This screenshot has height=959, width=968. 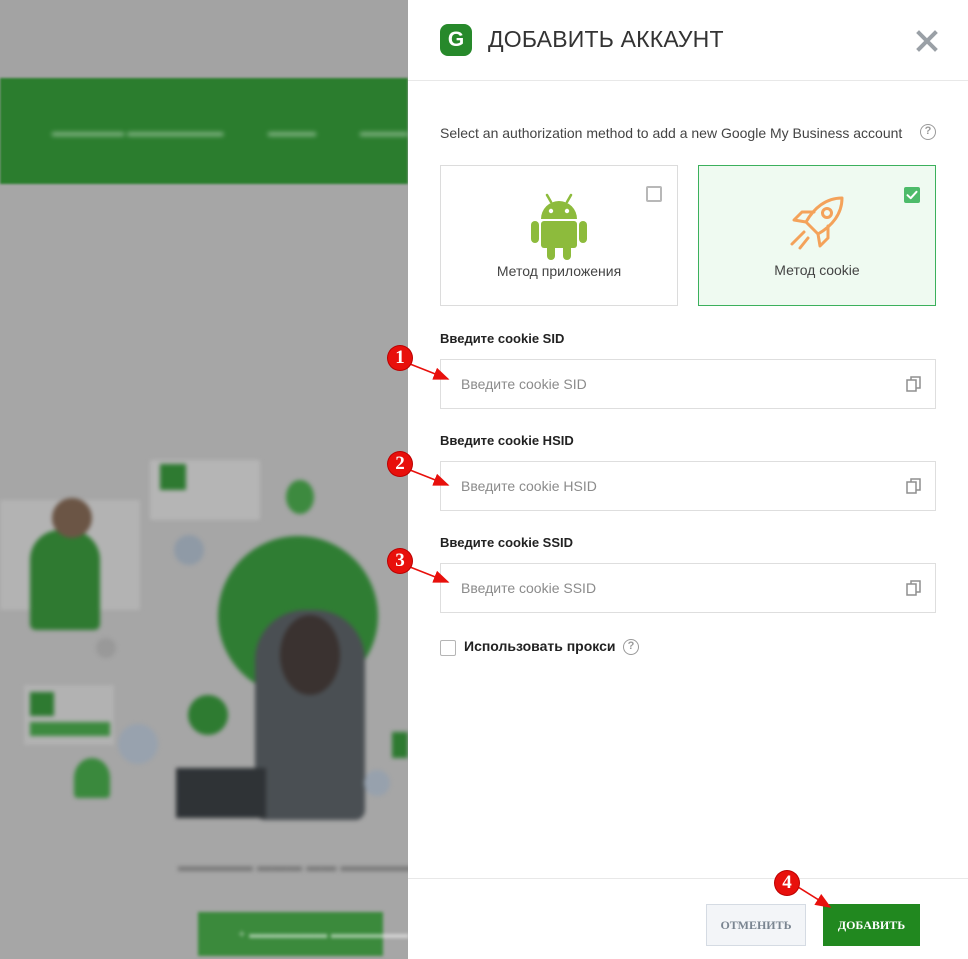 I want to click on background-caption: ▬▬▬▬▬ ▬▬▬ ▬▬ ▬▬▬▬▬▬▬▬, so click(x=293, y=866).